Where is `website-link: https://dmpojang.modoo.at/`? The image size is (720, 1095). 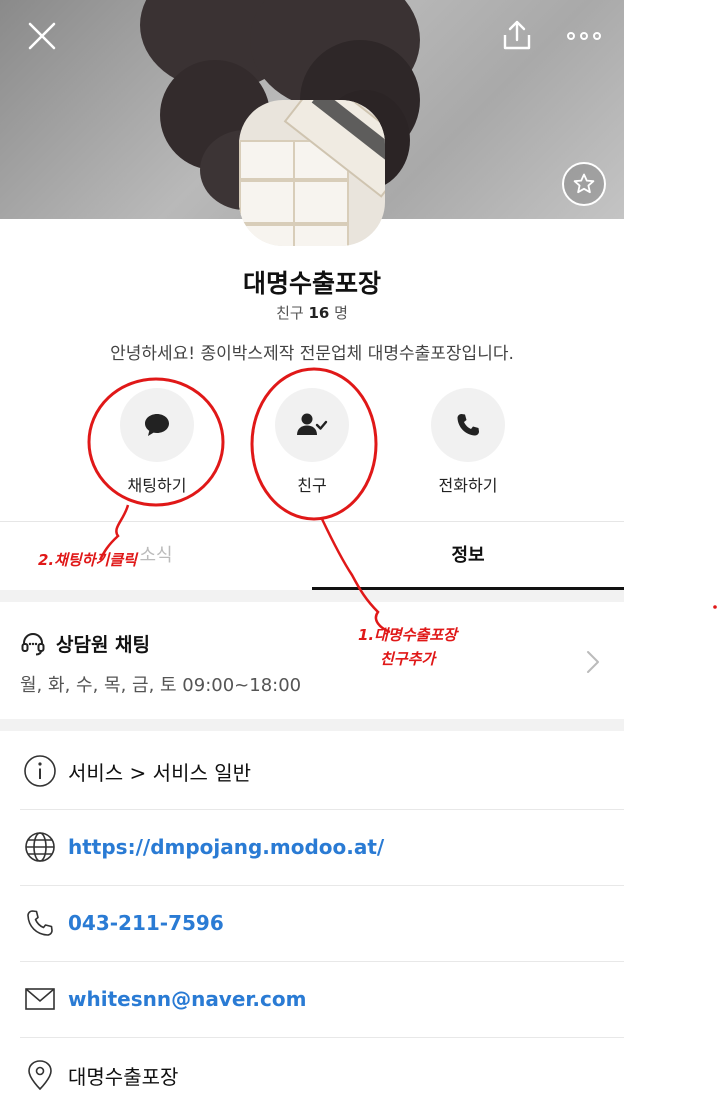
website-link: https://dmpojang.modoo.at/ is located at coordinates (226, 847).